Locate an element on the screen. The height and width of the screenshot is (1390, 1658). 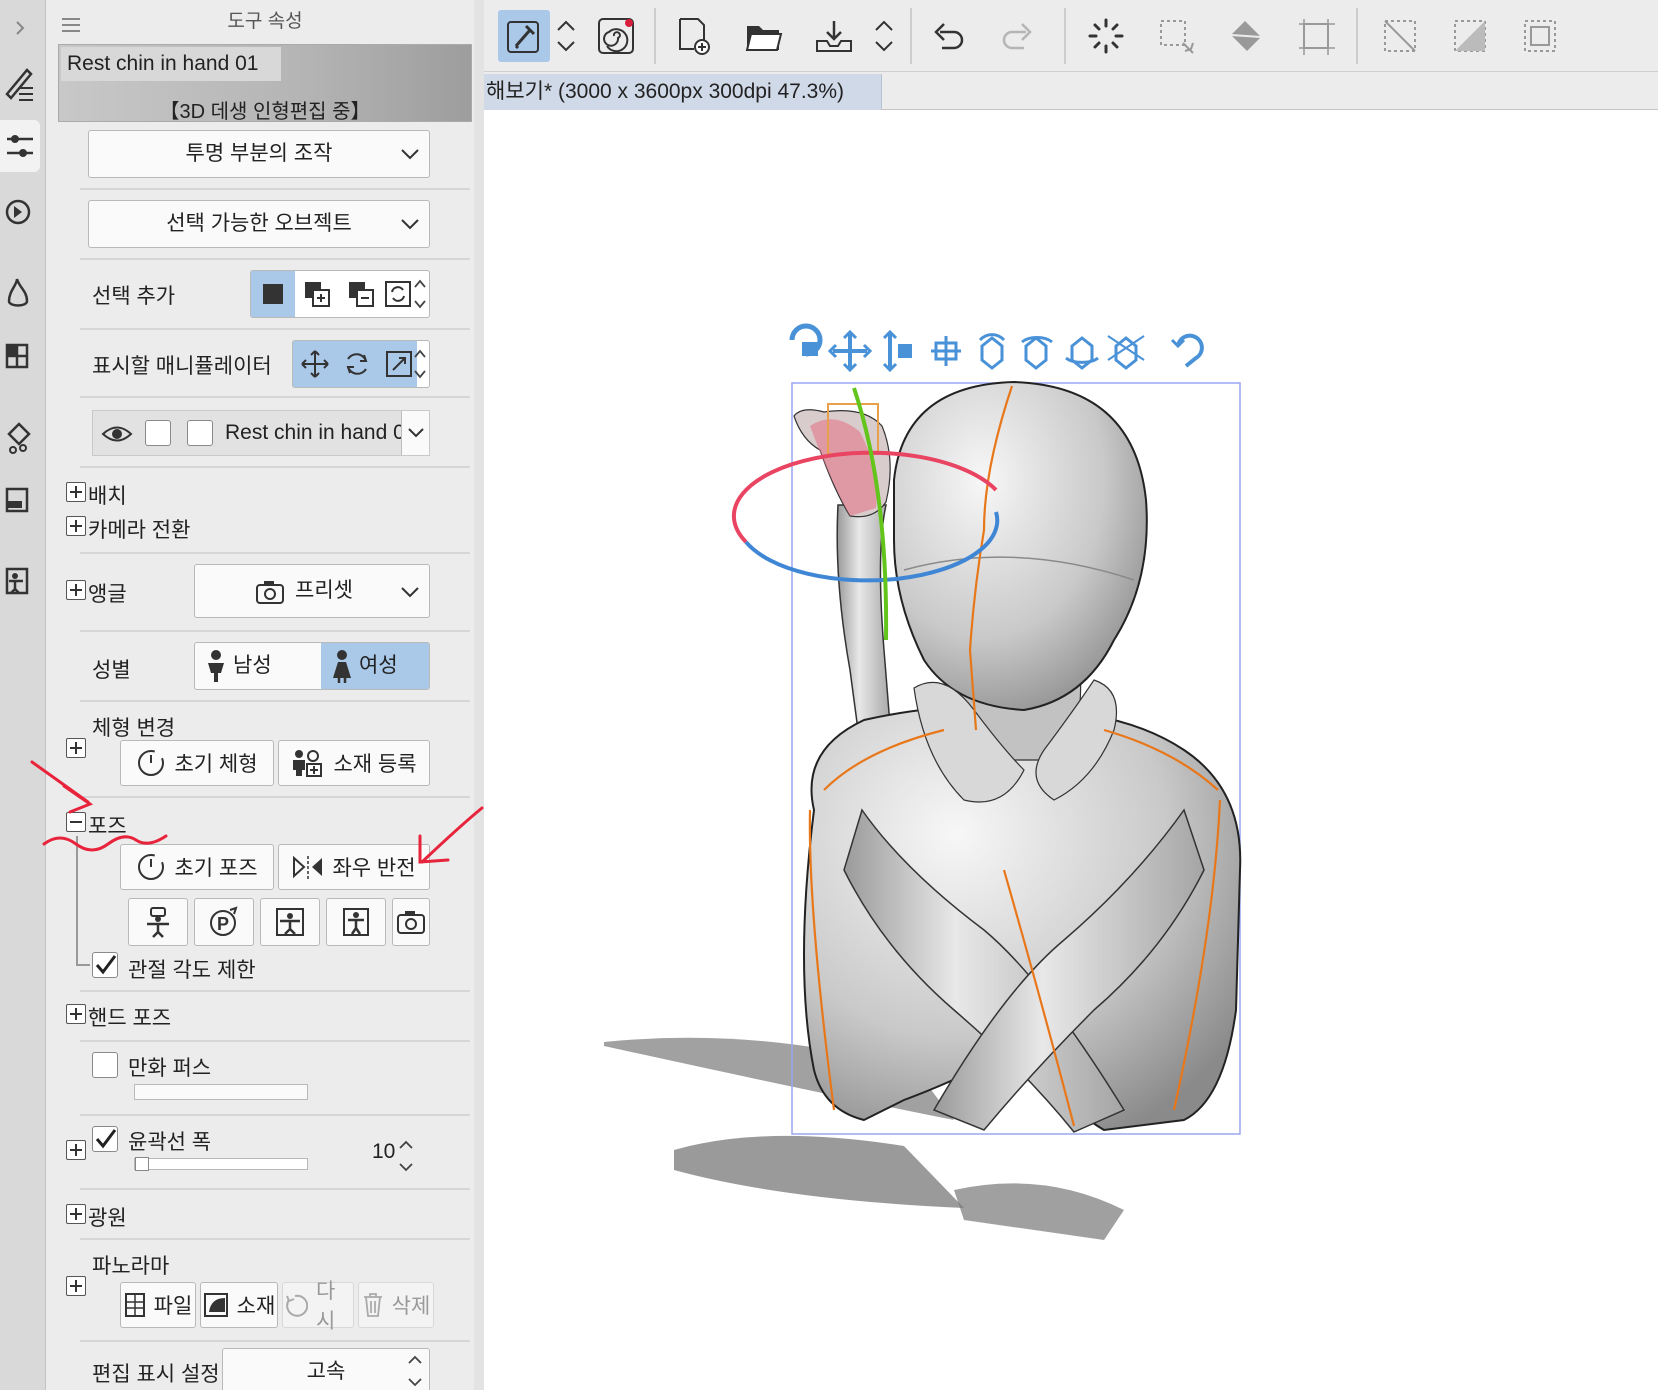
selectable-objects-label: 선택 가능한 오브젝트 is located at coordinates (259, 223).